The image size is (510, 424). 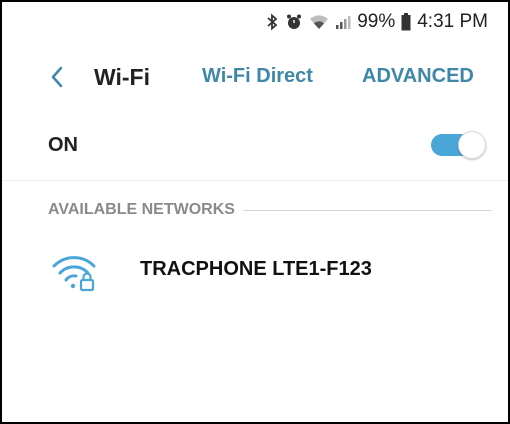 I want to click on battery-icon, so click(x=406, y=22).